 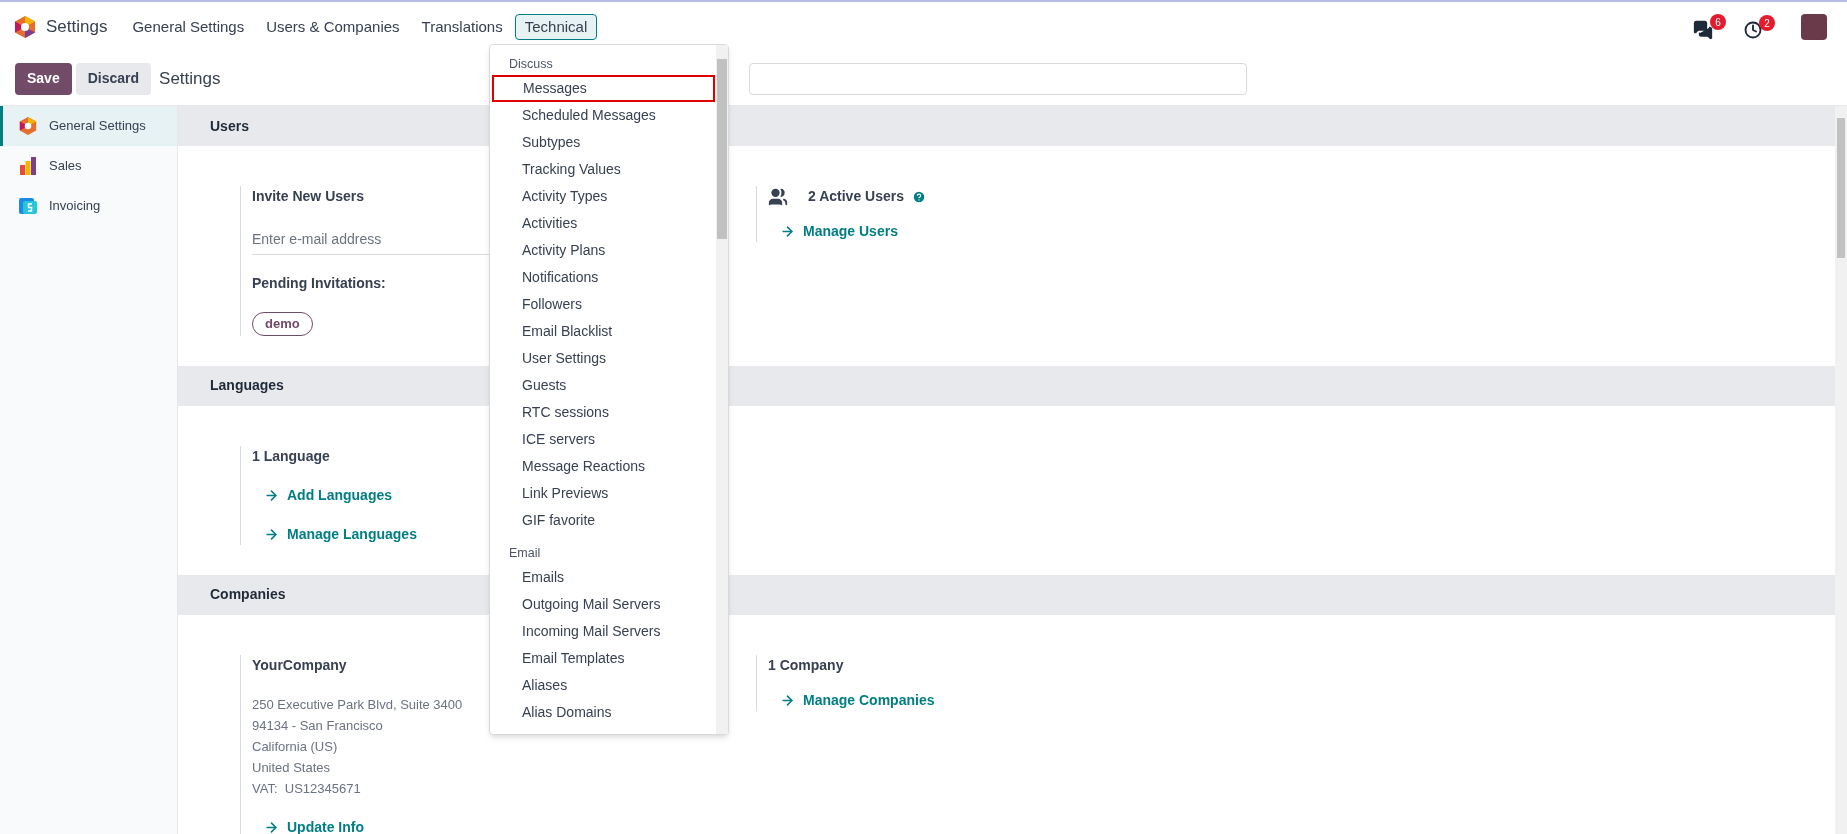 What do you see at coordinates (306, 788) in the screenshot?
I see `address-line: VAT: US12345671` at bounding box center [306, 788].